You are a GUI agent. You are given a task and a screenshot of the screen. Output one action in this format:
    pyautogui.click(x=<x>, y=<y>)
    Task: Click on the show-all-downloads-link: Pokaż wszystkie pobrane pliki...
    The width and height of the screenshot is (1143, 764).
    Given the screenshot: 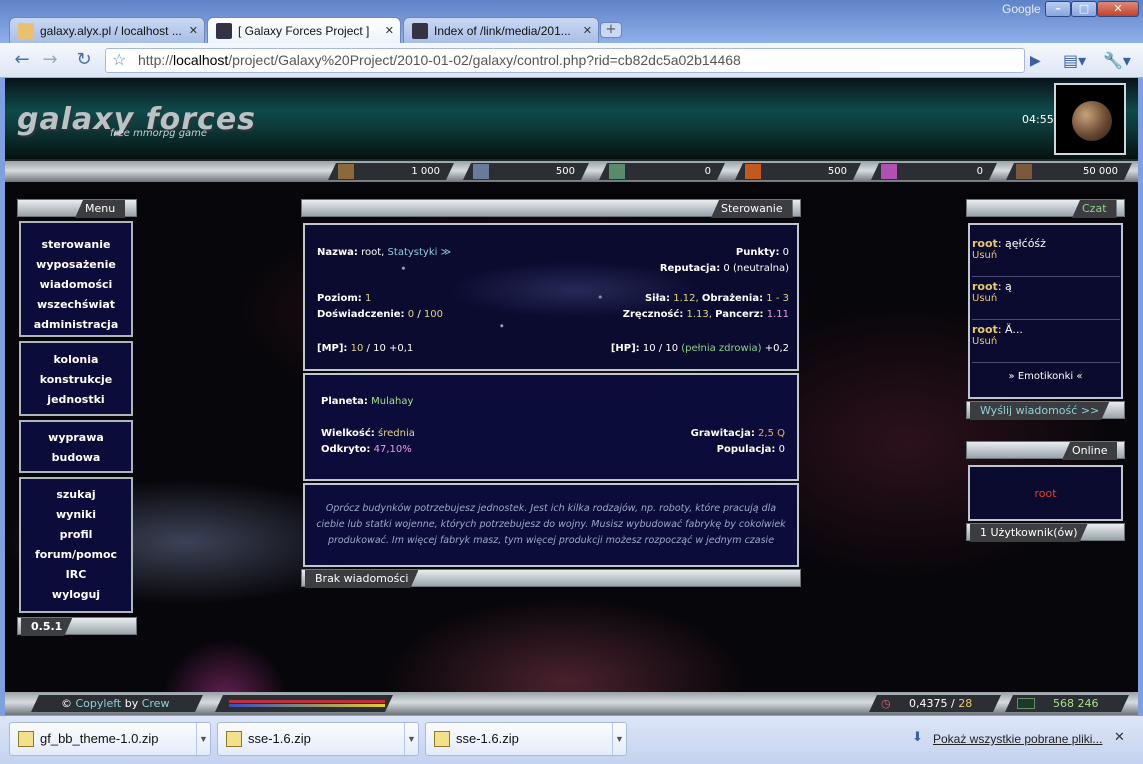 What is the action you would take?
    pyautogui.click(x=1017, y=739)
    